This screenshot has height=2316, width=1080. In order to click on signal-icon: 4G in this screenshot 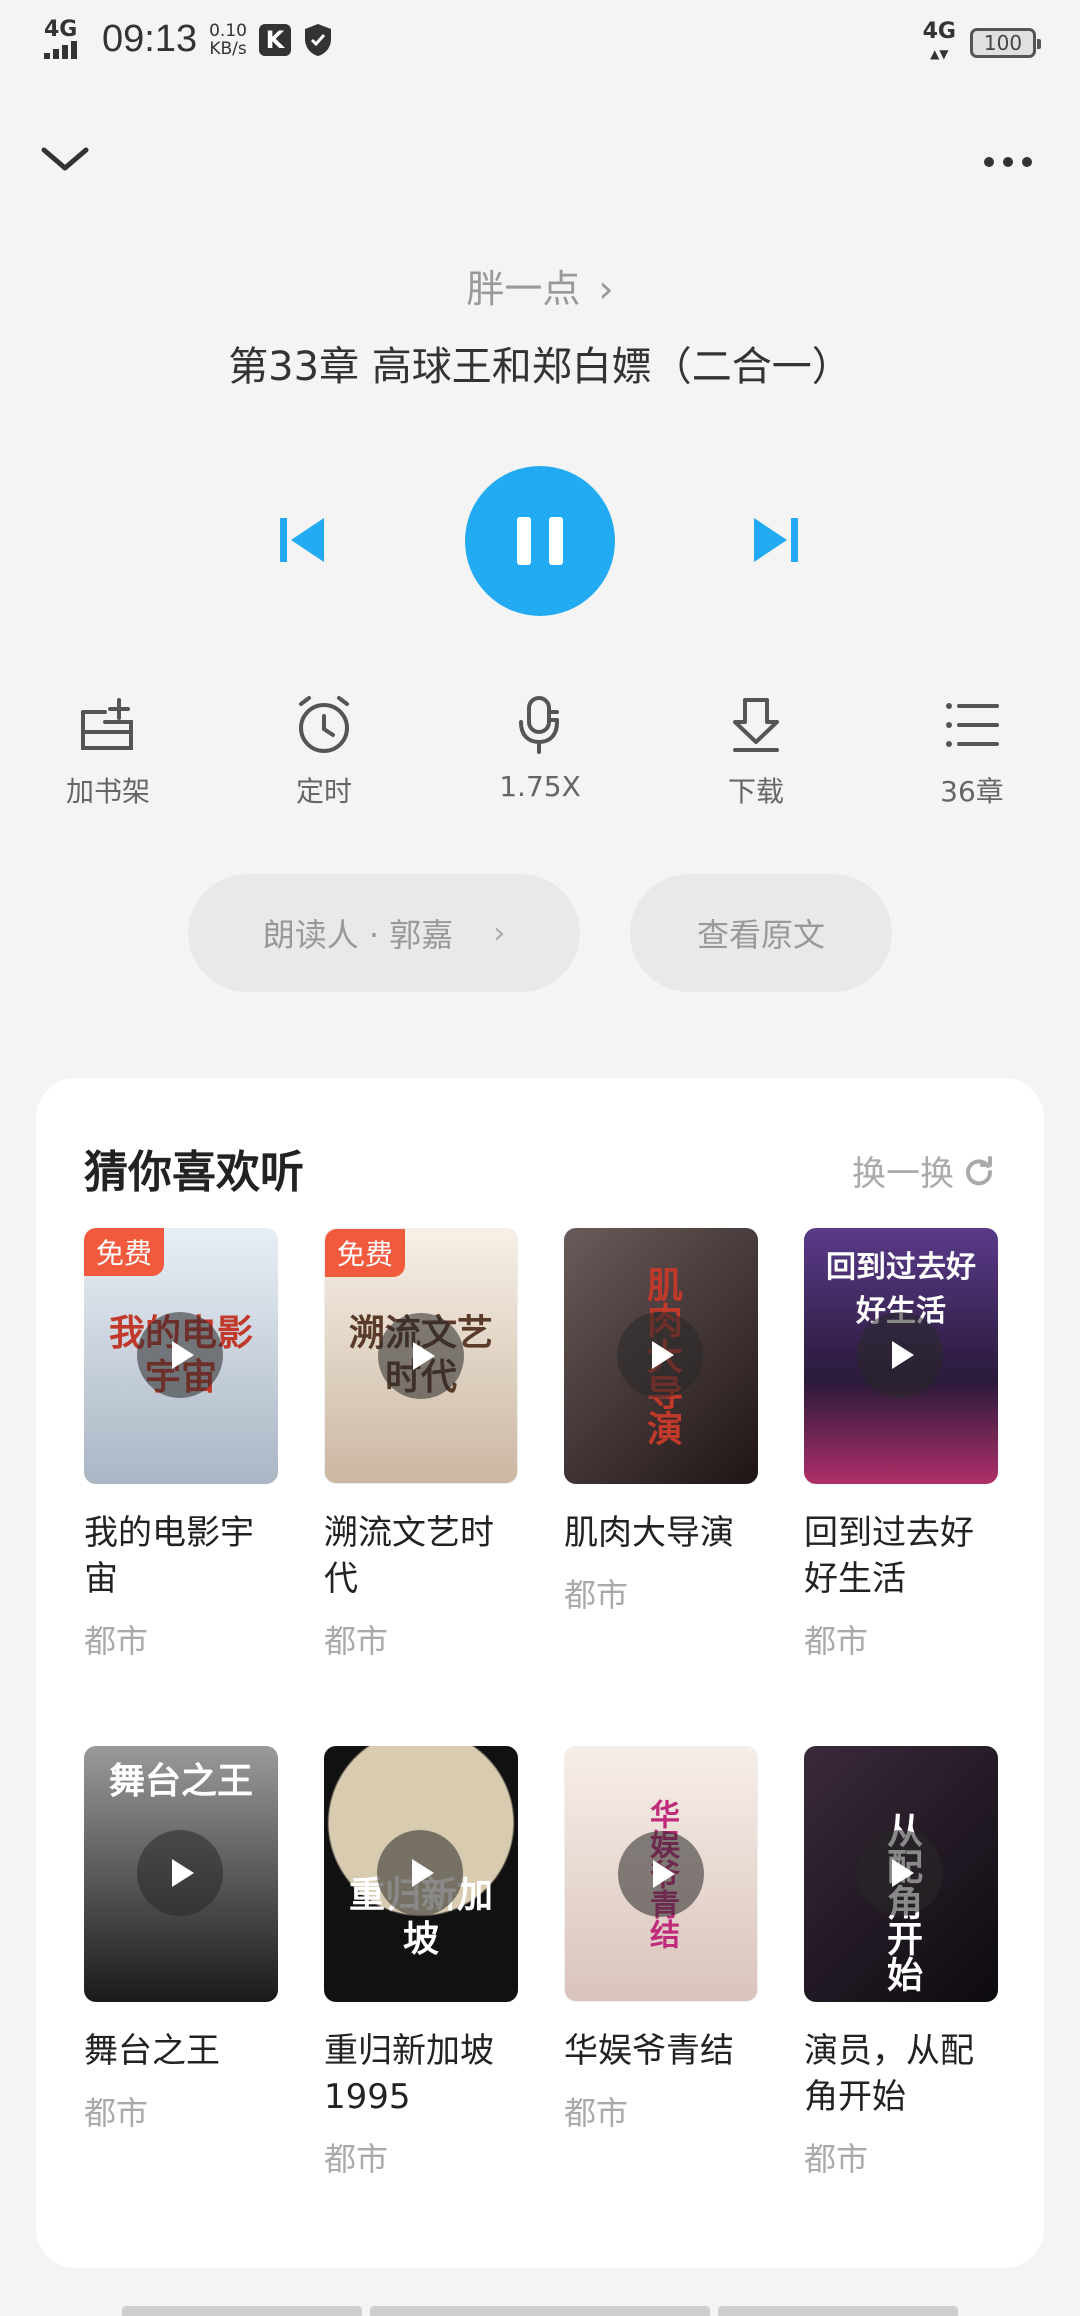, I will do `click(67, 38)`.